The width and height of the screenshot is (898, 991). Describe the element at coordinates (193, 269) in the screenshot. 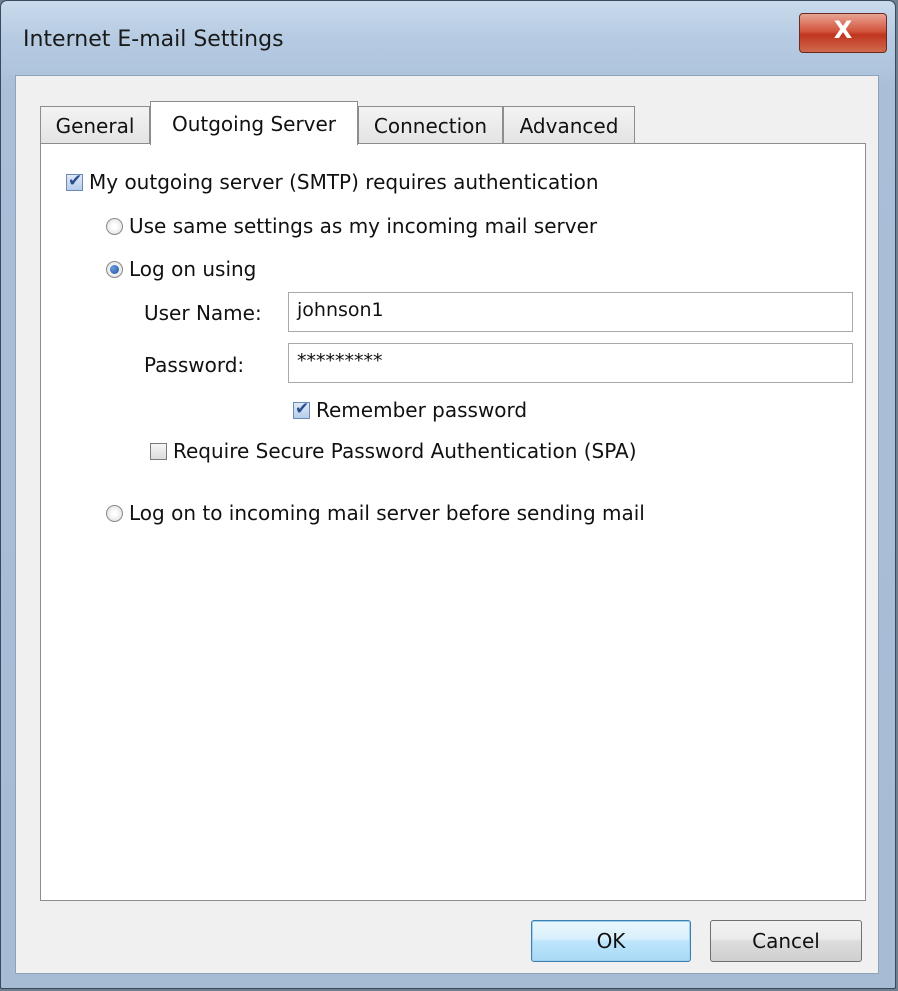

I see `log-on-using-label: Log on using` at that location.